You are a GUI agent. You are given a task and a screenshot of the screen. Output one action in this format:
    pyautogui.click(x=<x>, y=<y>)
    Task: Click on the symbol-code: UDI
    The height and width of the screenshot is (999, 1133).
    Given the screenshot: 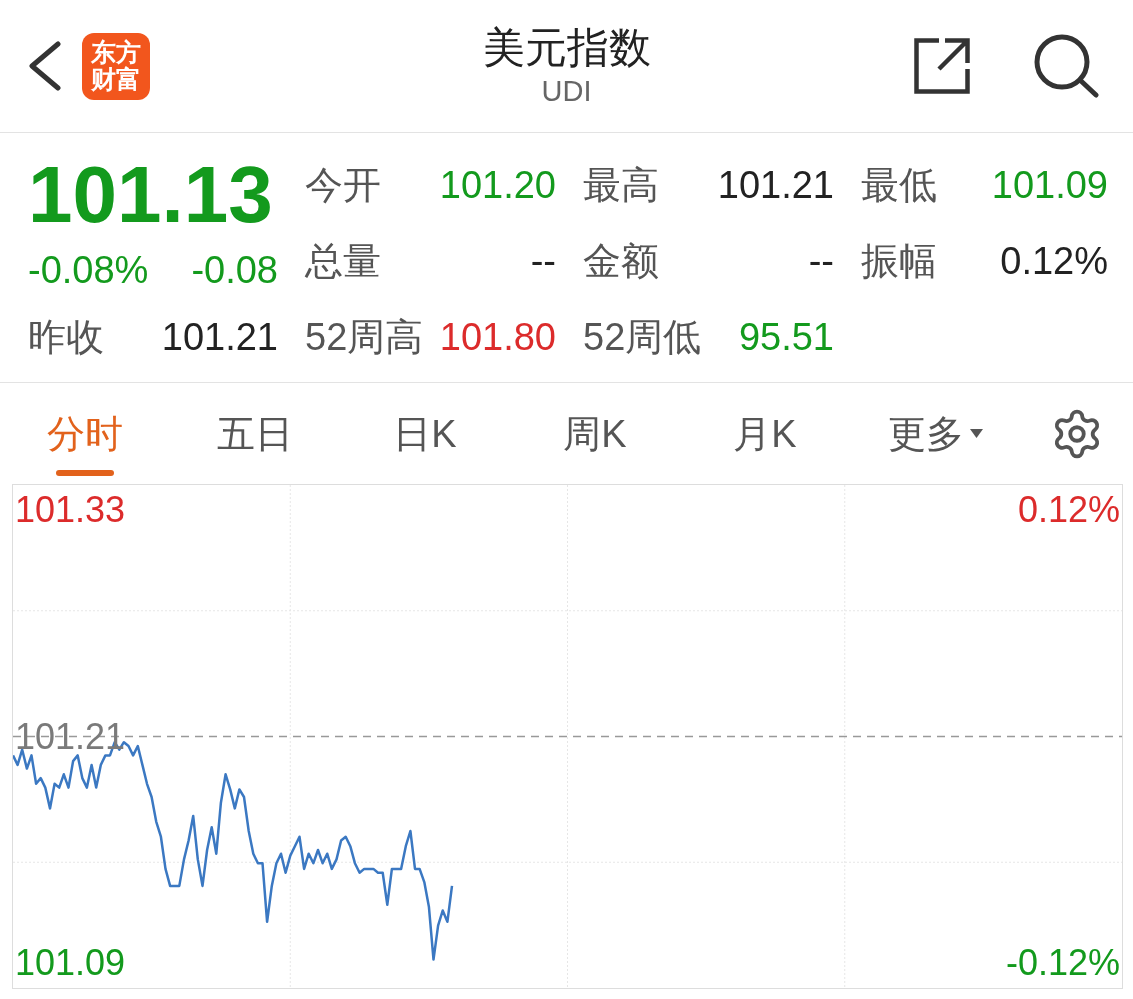 What is the action you would take?
    pyautogui.click(x=566, y=91)
    